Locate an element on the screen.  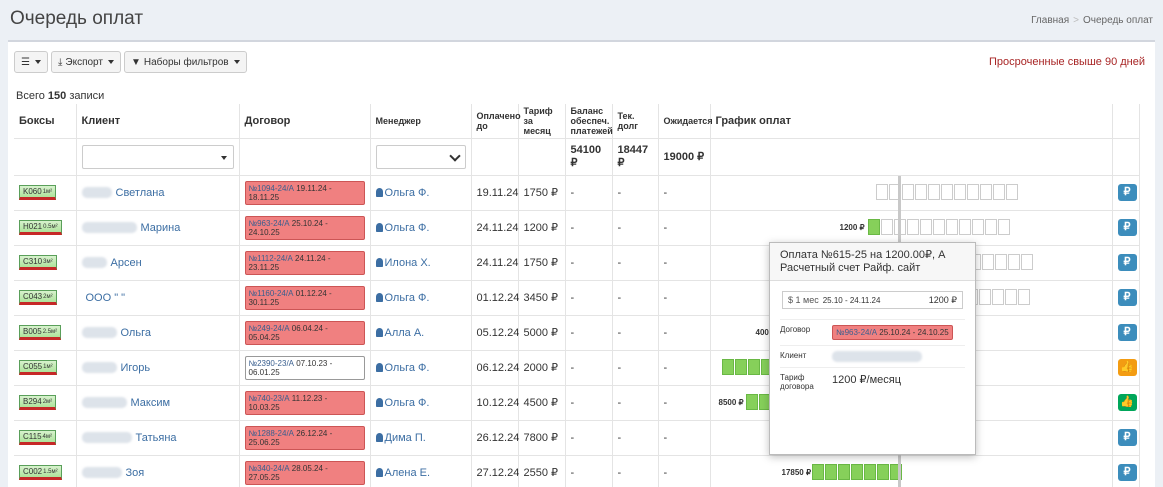
col-client: Клиент is located at coordinates (158, 121).